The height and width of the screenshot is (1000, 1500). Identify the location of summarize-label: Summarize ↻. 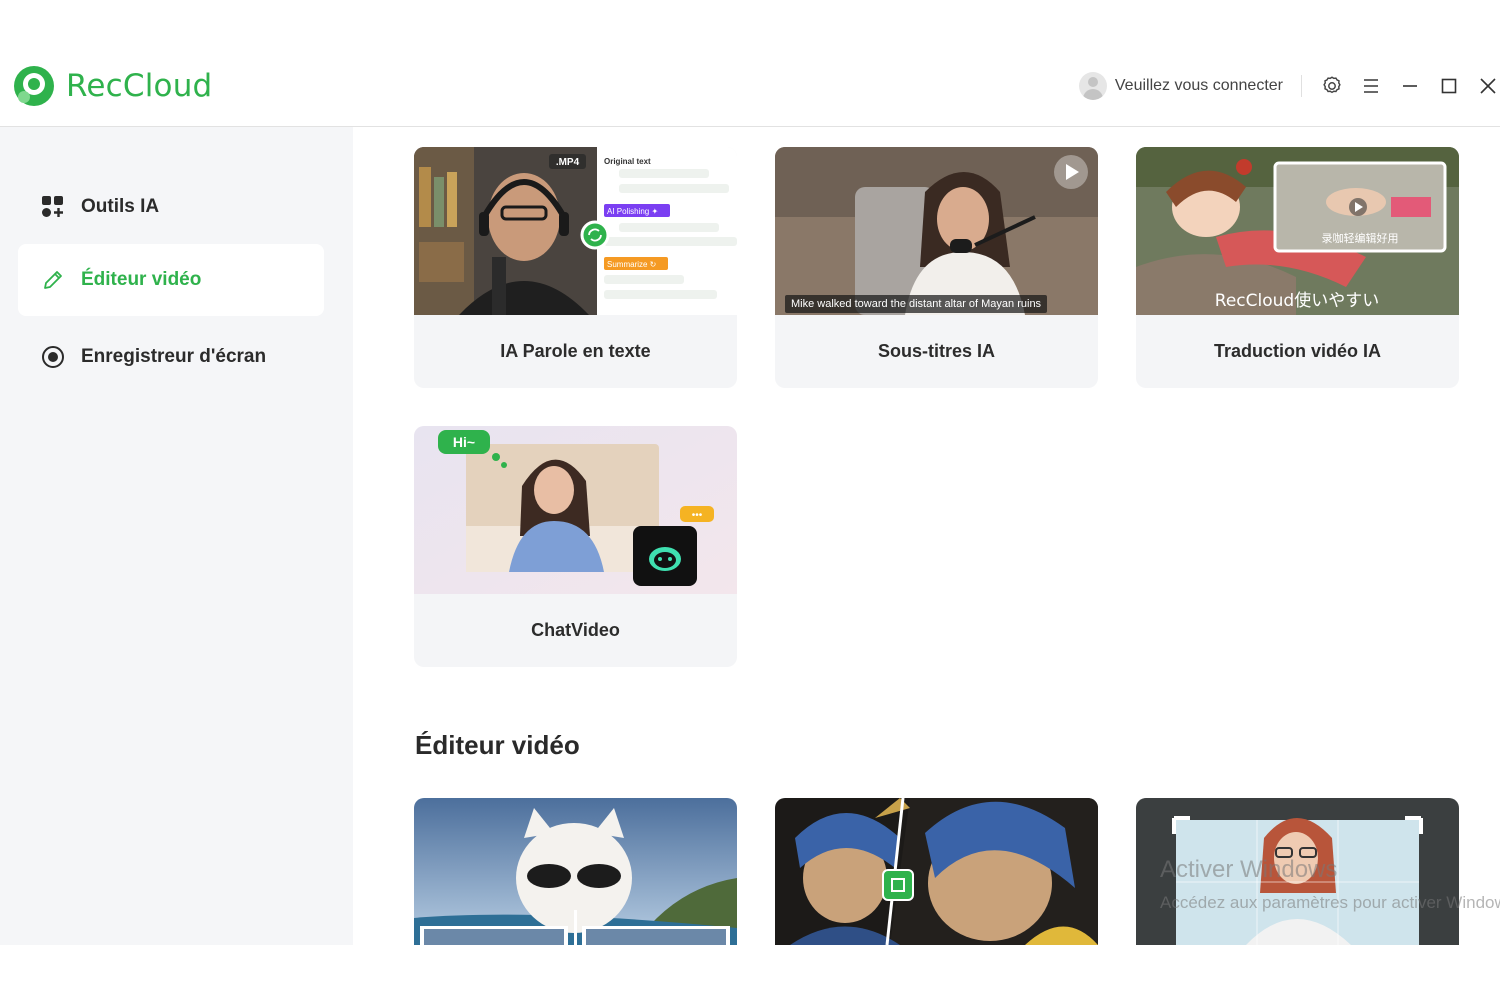
(631, 264).